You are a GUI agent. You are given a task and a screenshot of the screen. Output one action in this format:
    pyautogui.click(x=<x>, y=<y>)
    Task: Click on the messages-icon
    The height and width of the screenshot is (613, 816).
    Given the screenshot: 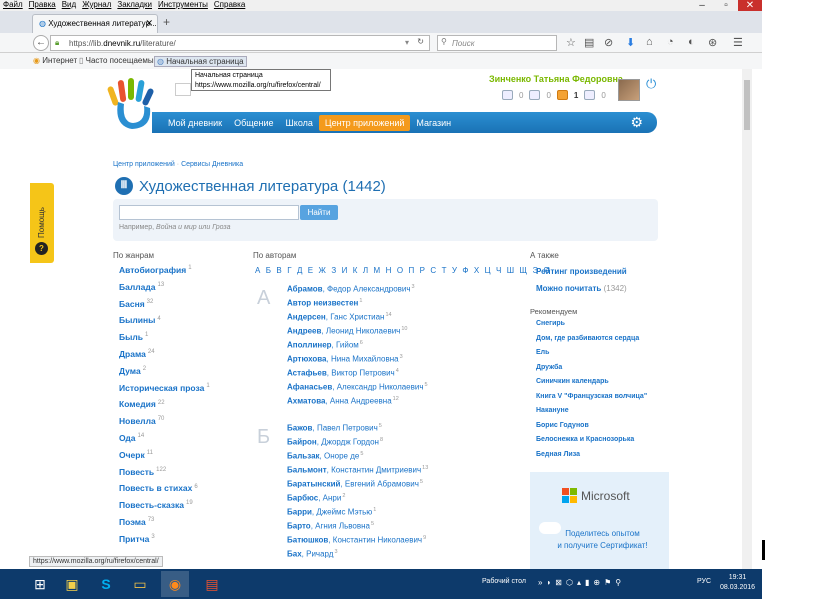 What is the action you would take?
    pyautogui.click(x=507, y=95)
    